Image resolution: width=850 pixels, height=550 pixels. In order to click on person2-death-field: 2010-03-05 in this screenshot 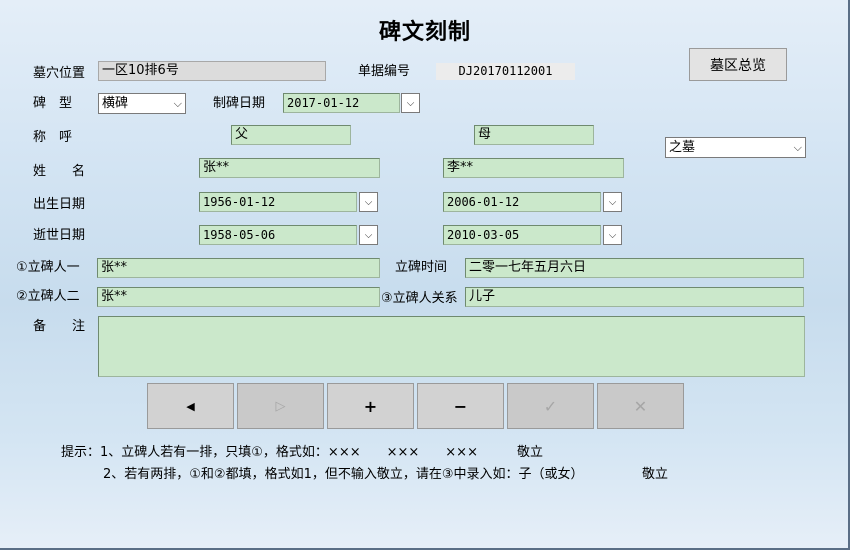, I will do `click(522, 235)`.